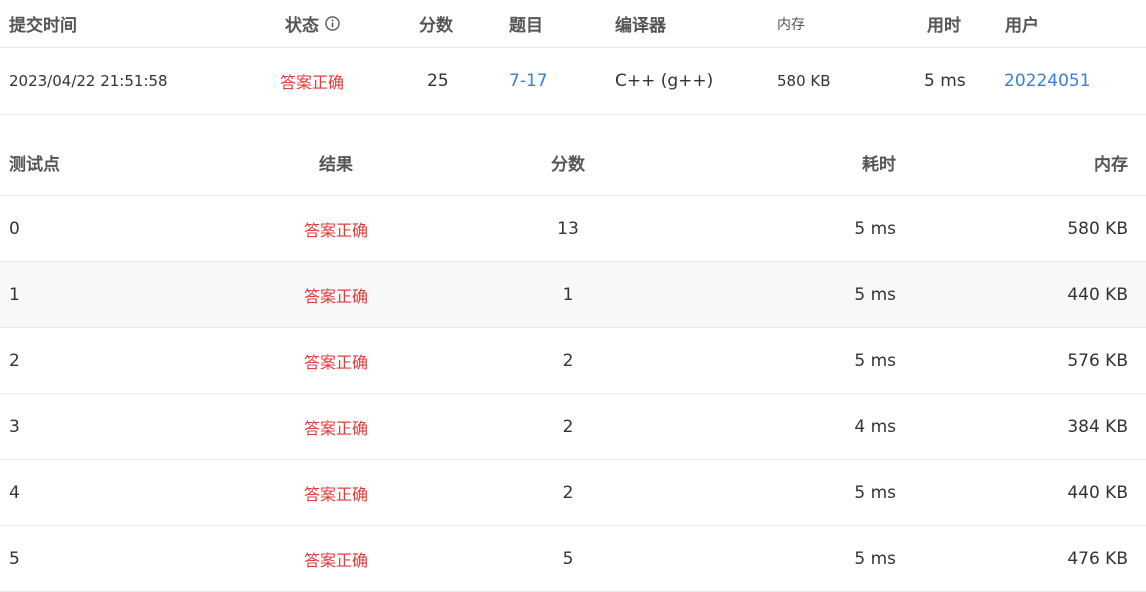 This screenshot has width=1146, height=592. Describe the element at coordinates (14, 294) in the screenshot. I see `case-id: 1` at that location.